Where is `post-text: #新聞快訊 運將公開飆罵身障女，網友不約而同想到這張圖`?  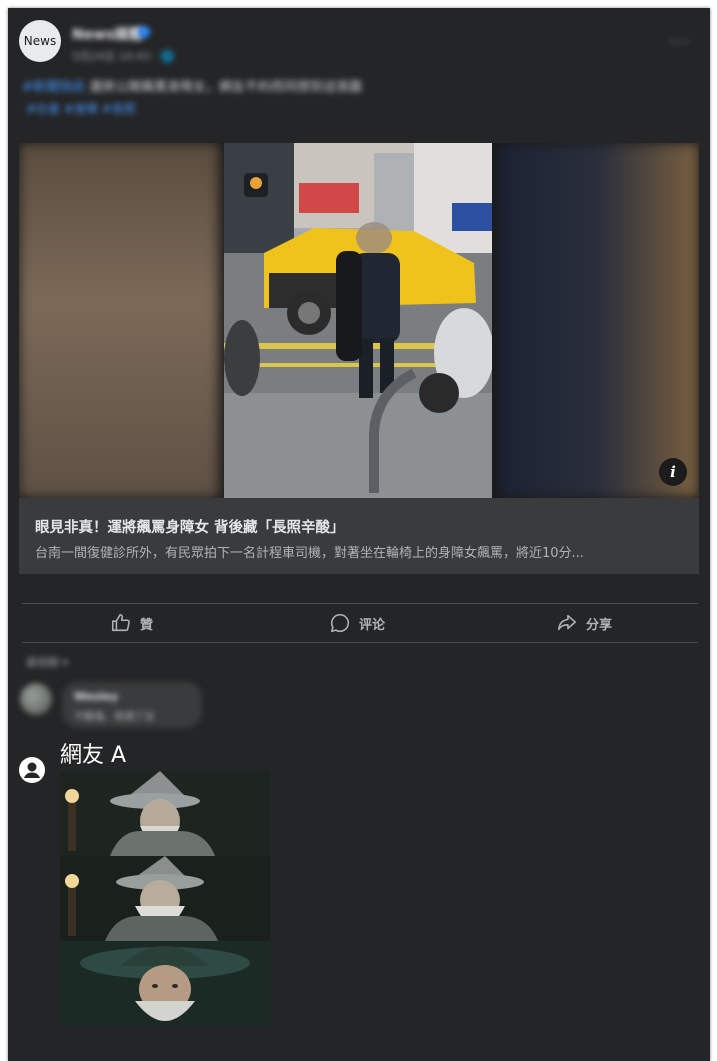
post-text: #新聞快訊 運將公開飆罵身障女，網友不約而同想到這張圖 is located at coordinates (192, 85).